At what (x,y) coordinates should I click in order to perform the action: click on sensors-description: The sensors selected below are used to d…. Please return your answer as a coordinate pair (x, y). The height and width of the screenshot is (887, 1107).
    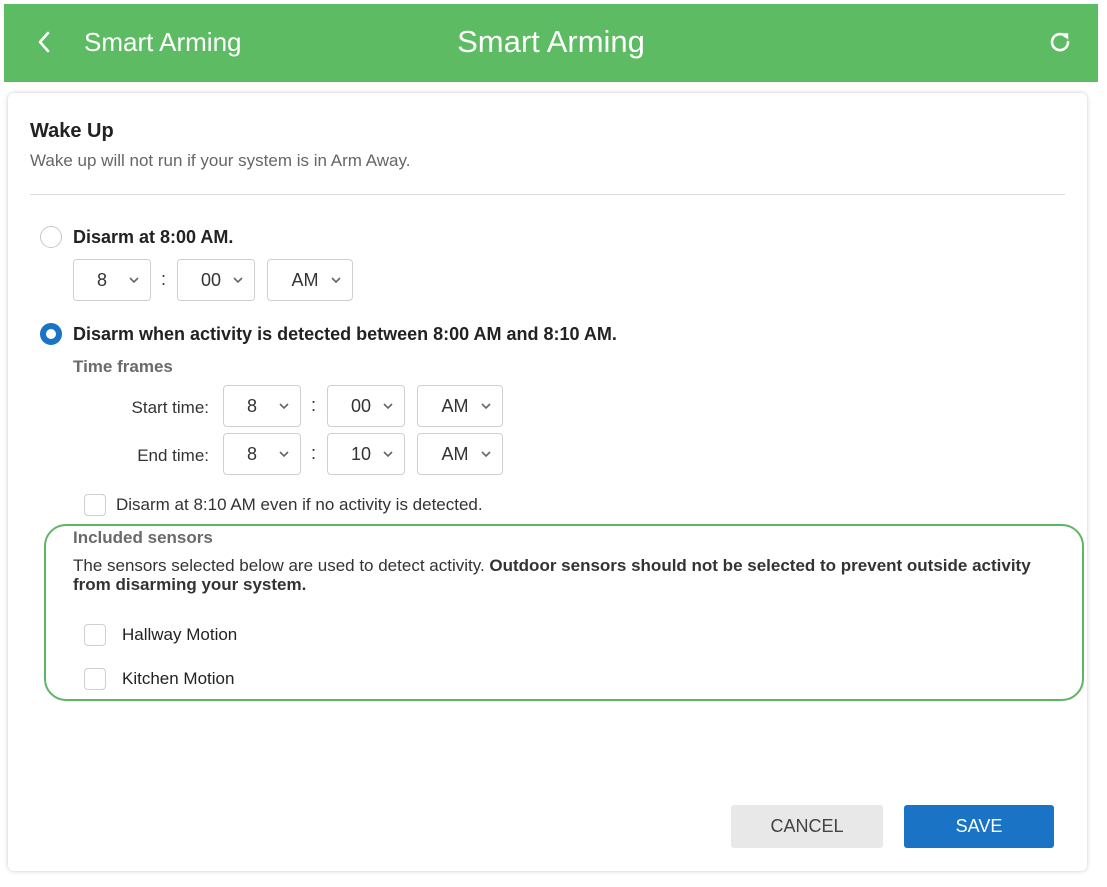
    Looking at the image, I should click on (570, 575).